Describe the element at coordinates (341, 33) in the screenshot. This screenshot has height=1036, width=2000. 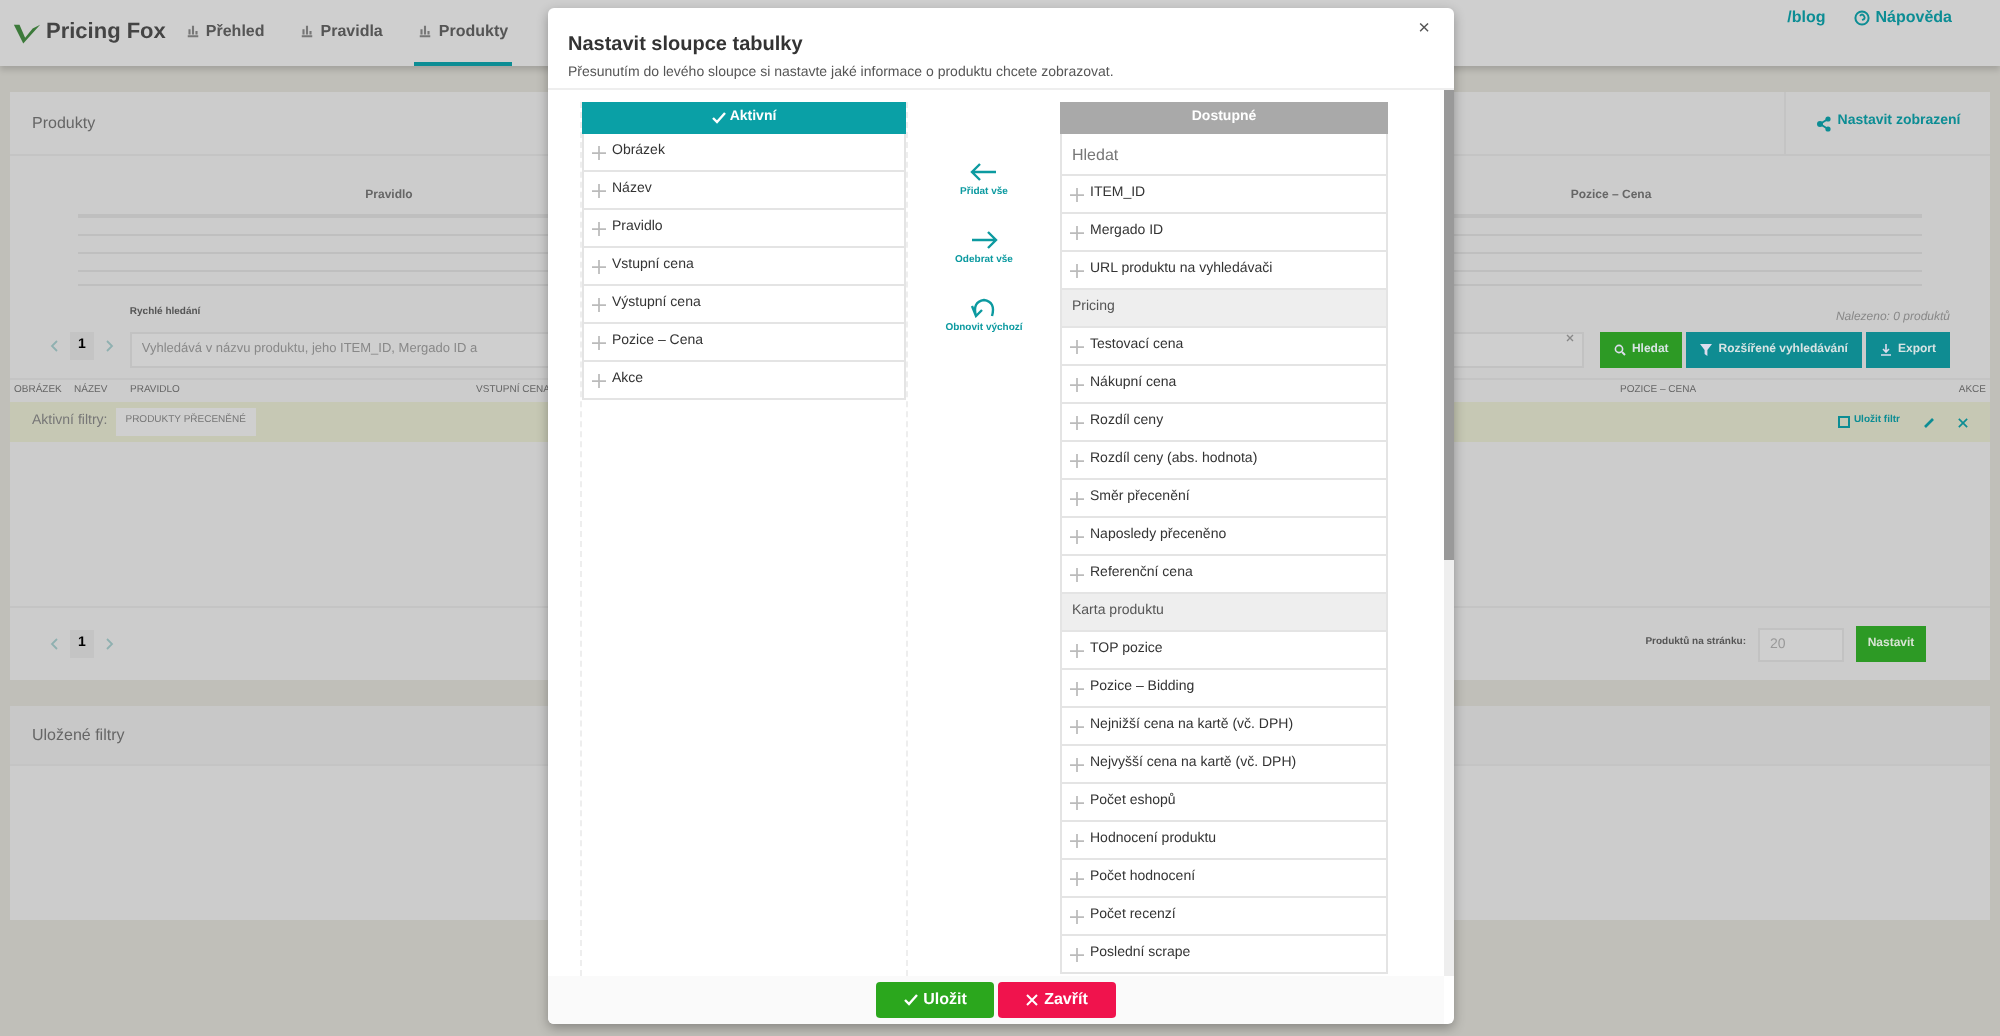
I see `nav-tab: Pravidla` at that location.